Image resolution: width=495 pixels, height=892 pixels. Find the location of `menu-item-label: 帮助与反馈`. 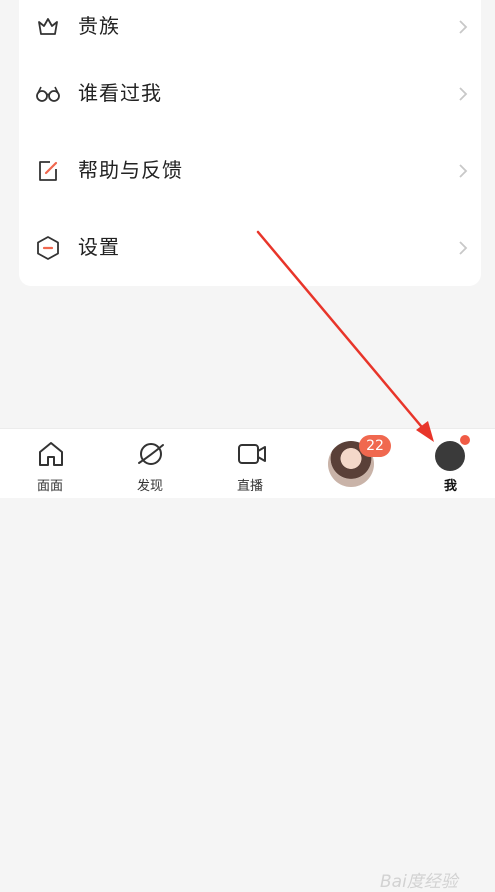

menu-item-label: 帮助与反馈 is located at coordinates (130, 170).